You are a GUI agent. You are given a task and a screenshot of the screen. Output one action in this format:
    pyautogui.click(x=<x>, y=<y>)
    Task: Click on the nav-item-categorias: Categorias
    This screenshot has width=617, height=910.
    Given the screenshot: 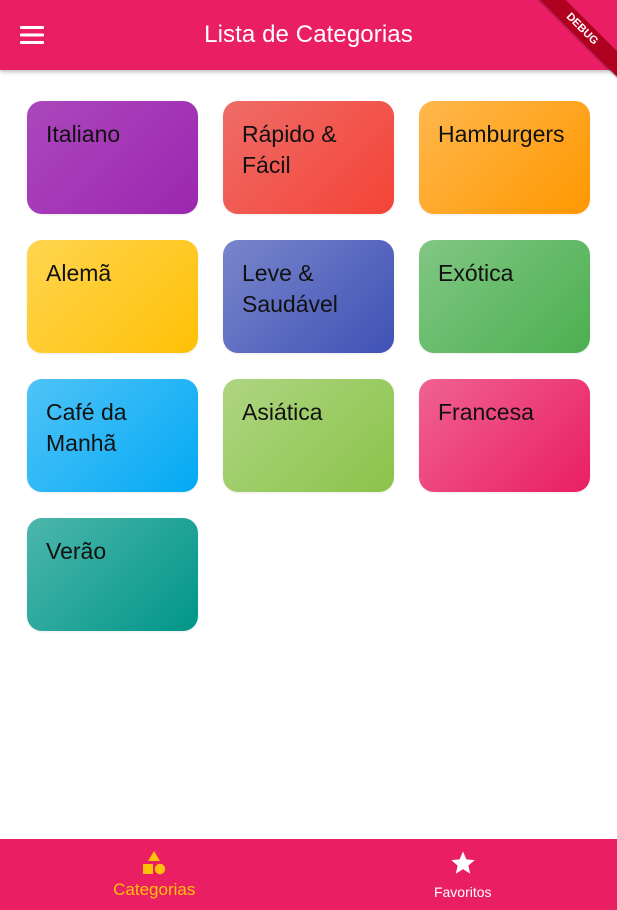 What is the action you would take?
    pyautogui.click(x=154, y=874)
    